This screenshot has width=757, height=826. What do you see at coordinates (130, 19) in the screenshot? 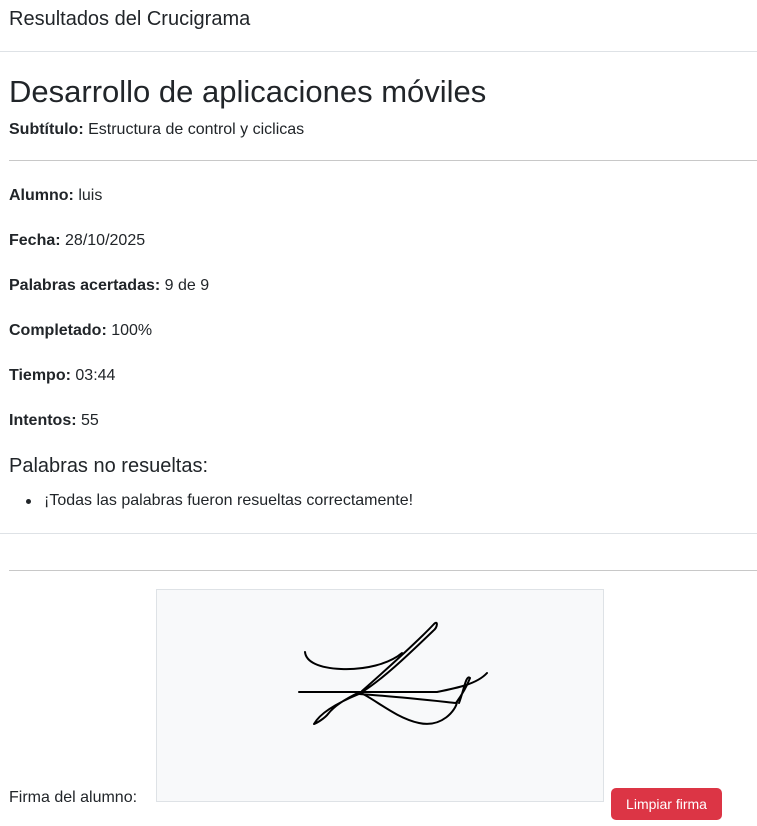
I see `modal-title: Resultados del Crucigrama` at bounding box center [130, 19].